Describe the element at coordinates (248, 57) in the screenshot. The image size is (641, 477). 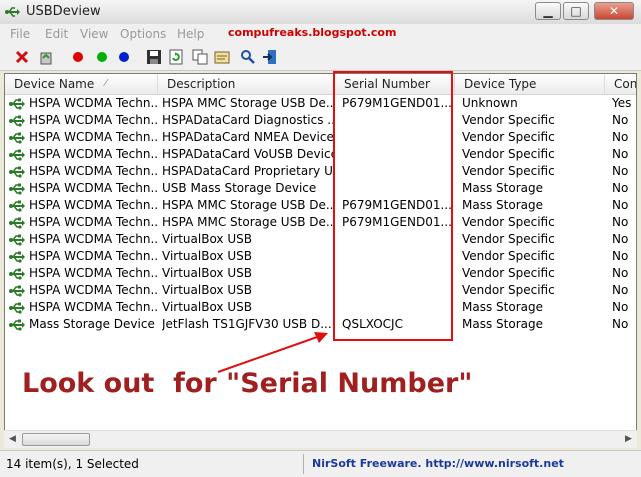
I see `find-icon` at that location.